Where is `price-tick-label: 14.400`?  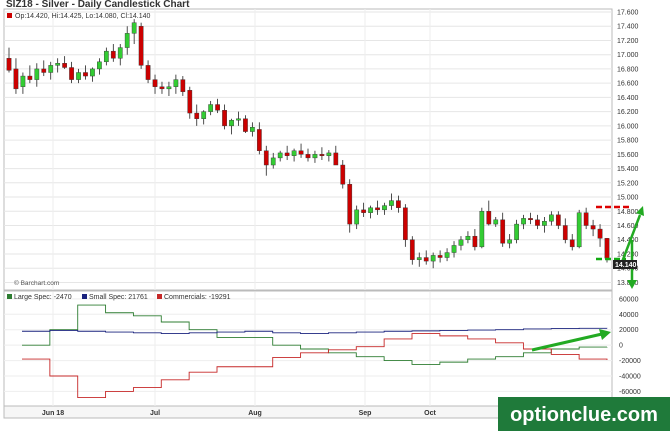 price-tick-label: 14.400 is located at coordinates (628, 240).